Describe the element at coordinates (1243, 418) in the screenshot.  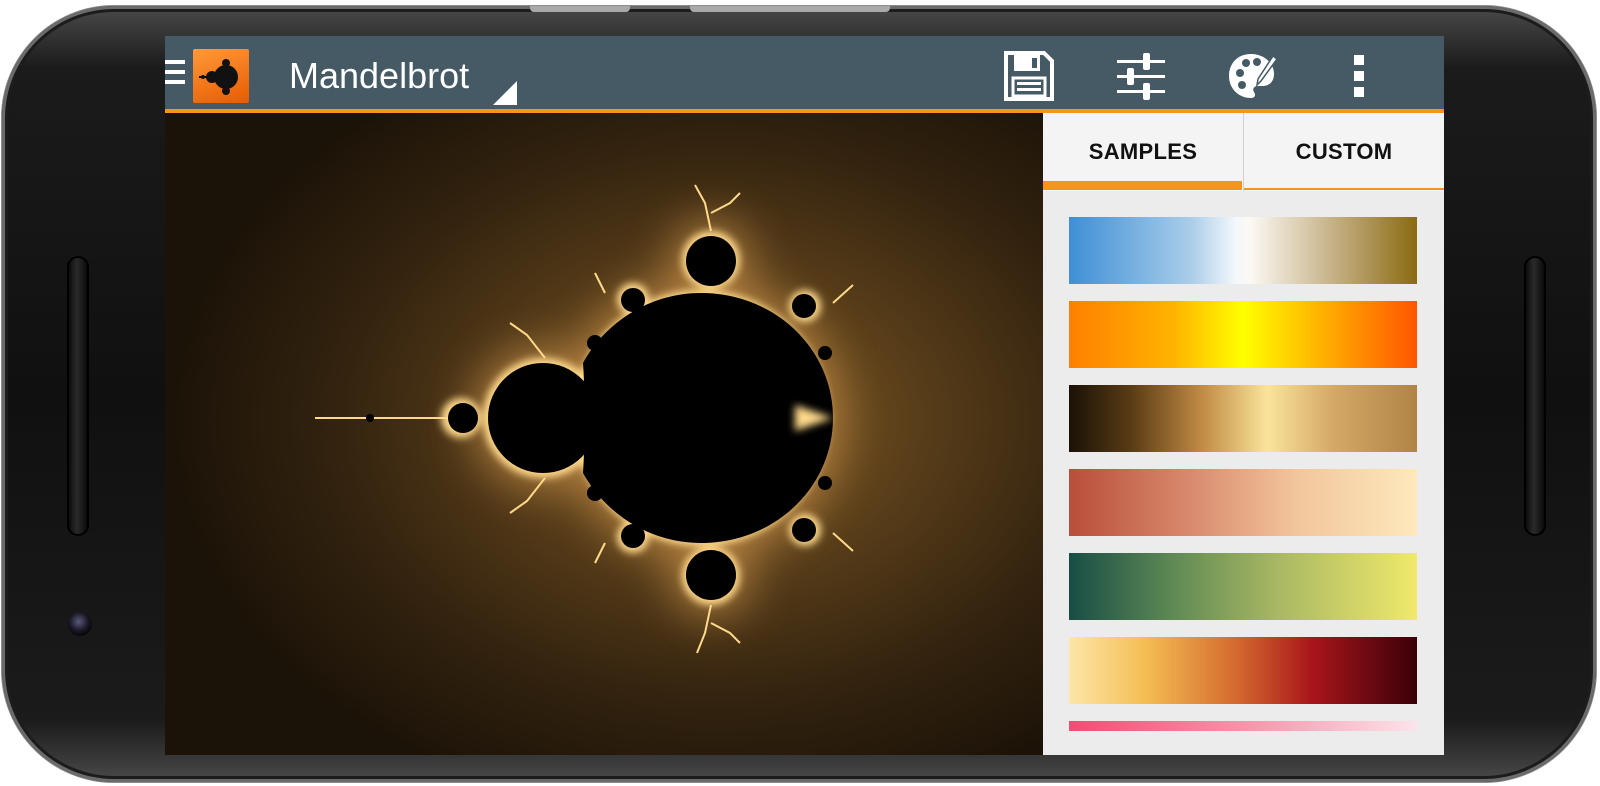
I see `gradient-swatch-gold` at that location.